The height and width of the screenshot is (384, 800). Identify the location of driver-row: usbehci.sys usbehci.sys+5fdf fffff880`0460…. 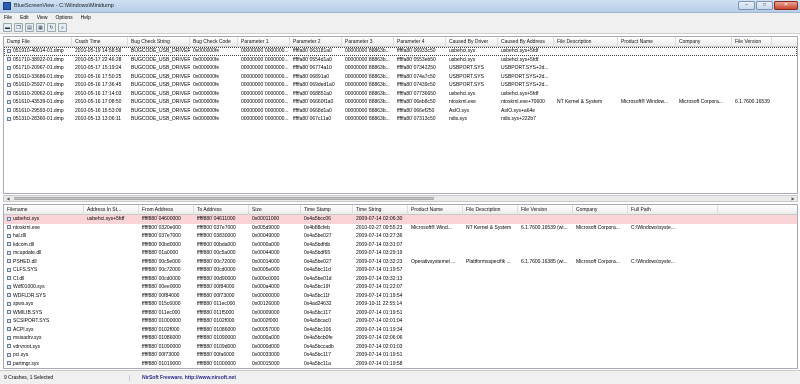
(400, 219).